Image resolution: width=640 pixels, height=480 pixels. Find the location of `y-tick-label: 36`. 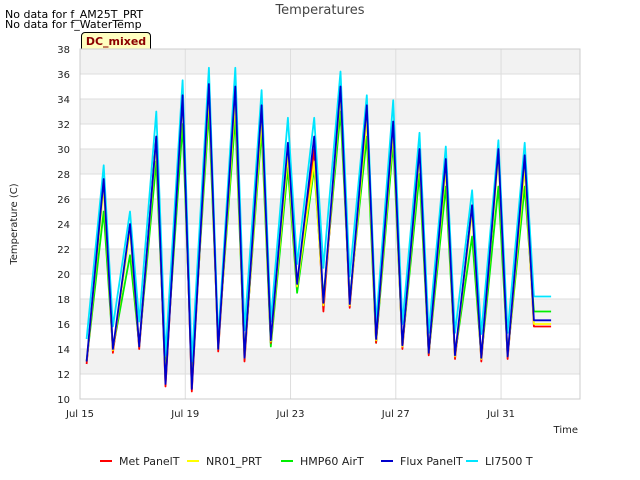

y-tick-label: 36 is located at coordinates (63, 75).